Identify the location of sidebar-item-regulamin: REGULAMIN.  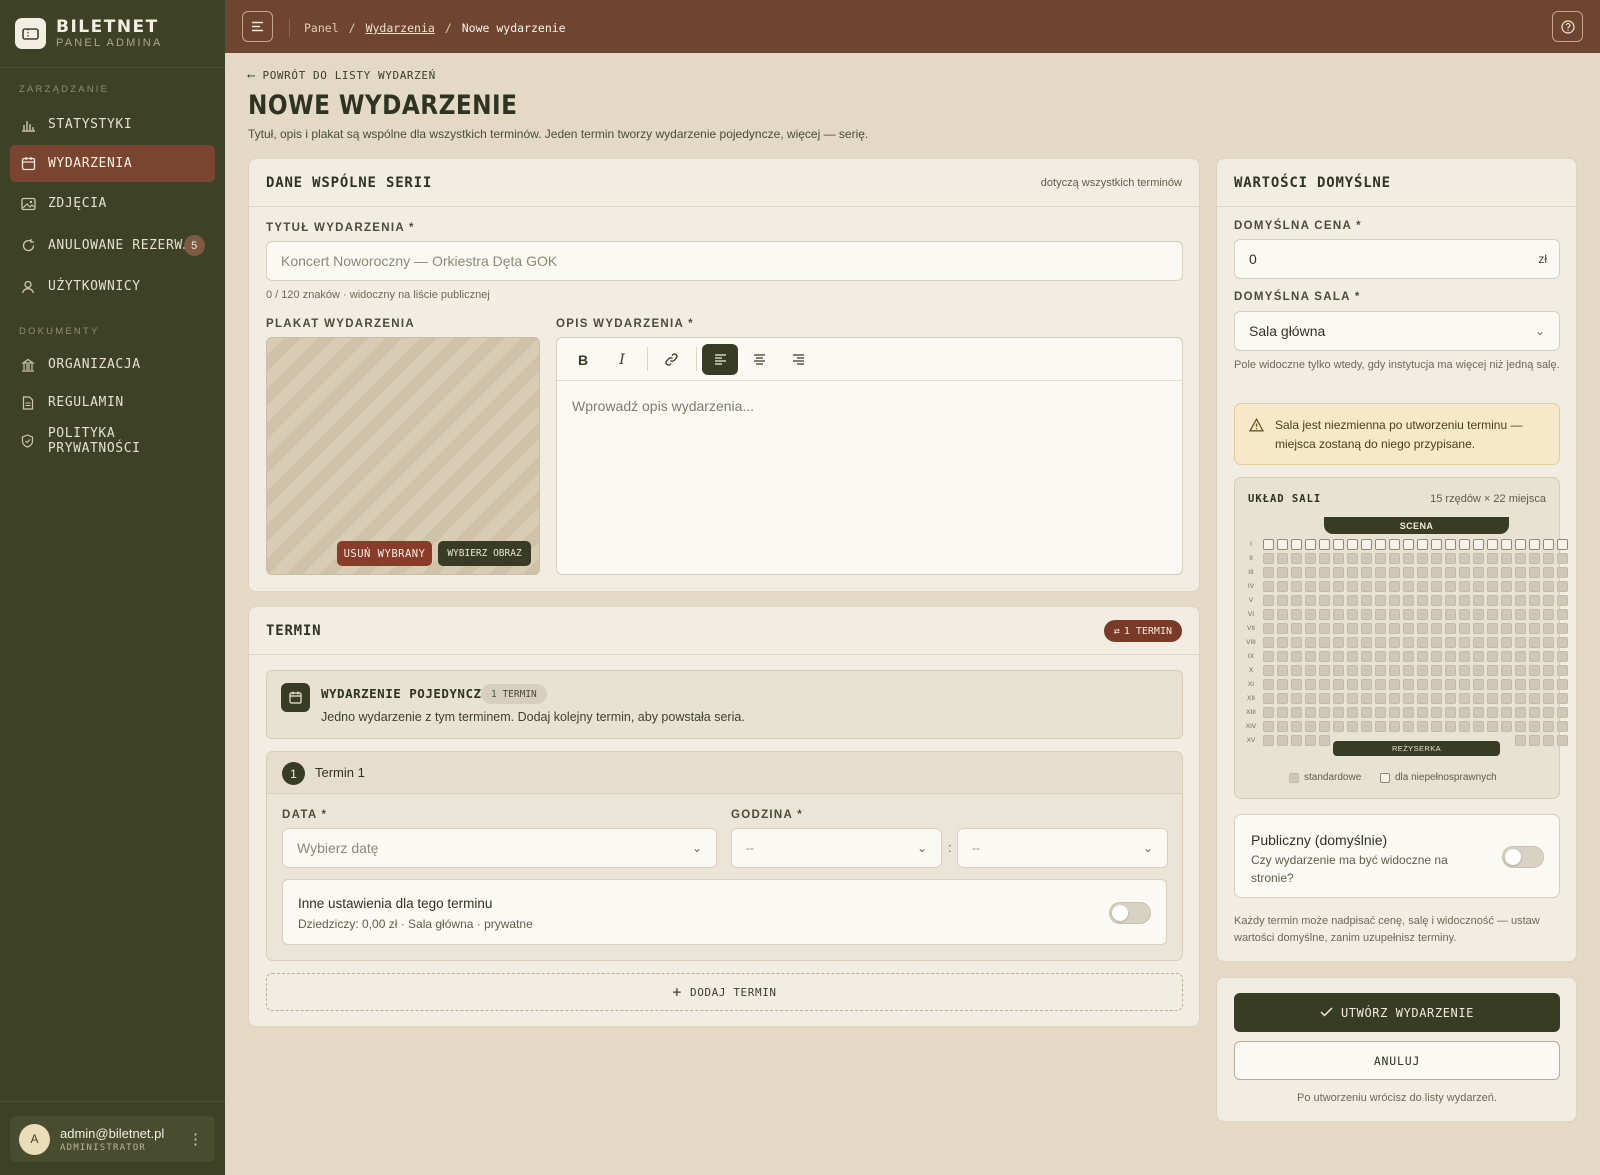
(112, 402).